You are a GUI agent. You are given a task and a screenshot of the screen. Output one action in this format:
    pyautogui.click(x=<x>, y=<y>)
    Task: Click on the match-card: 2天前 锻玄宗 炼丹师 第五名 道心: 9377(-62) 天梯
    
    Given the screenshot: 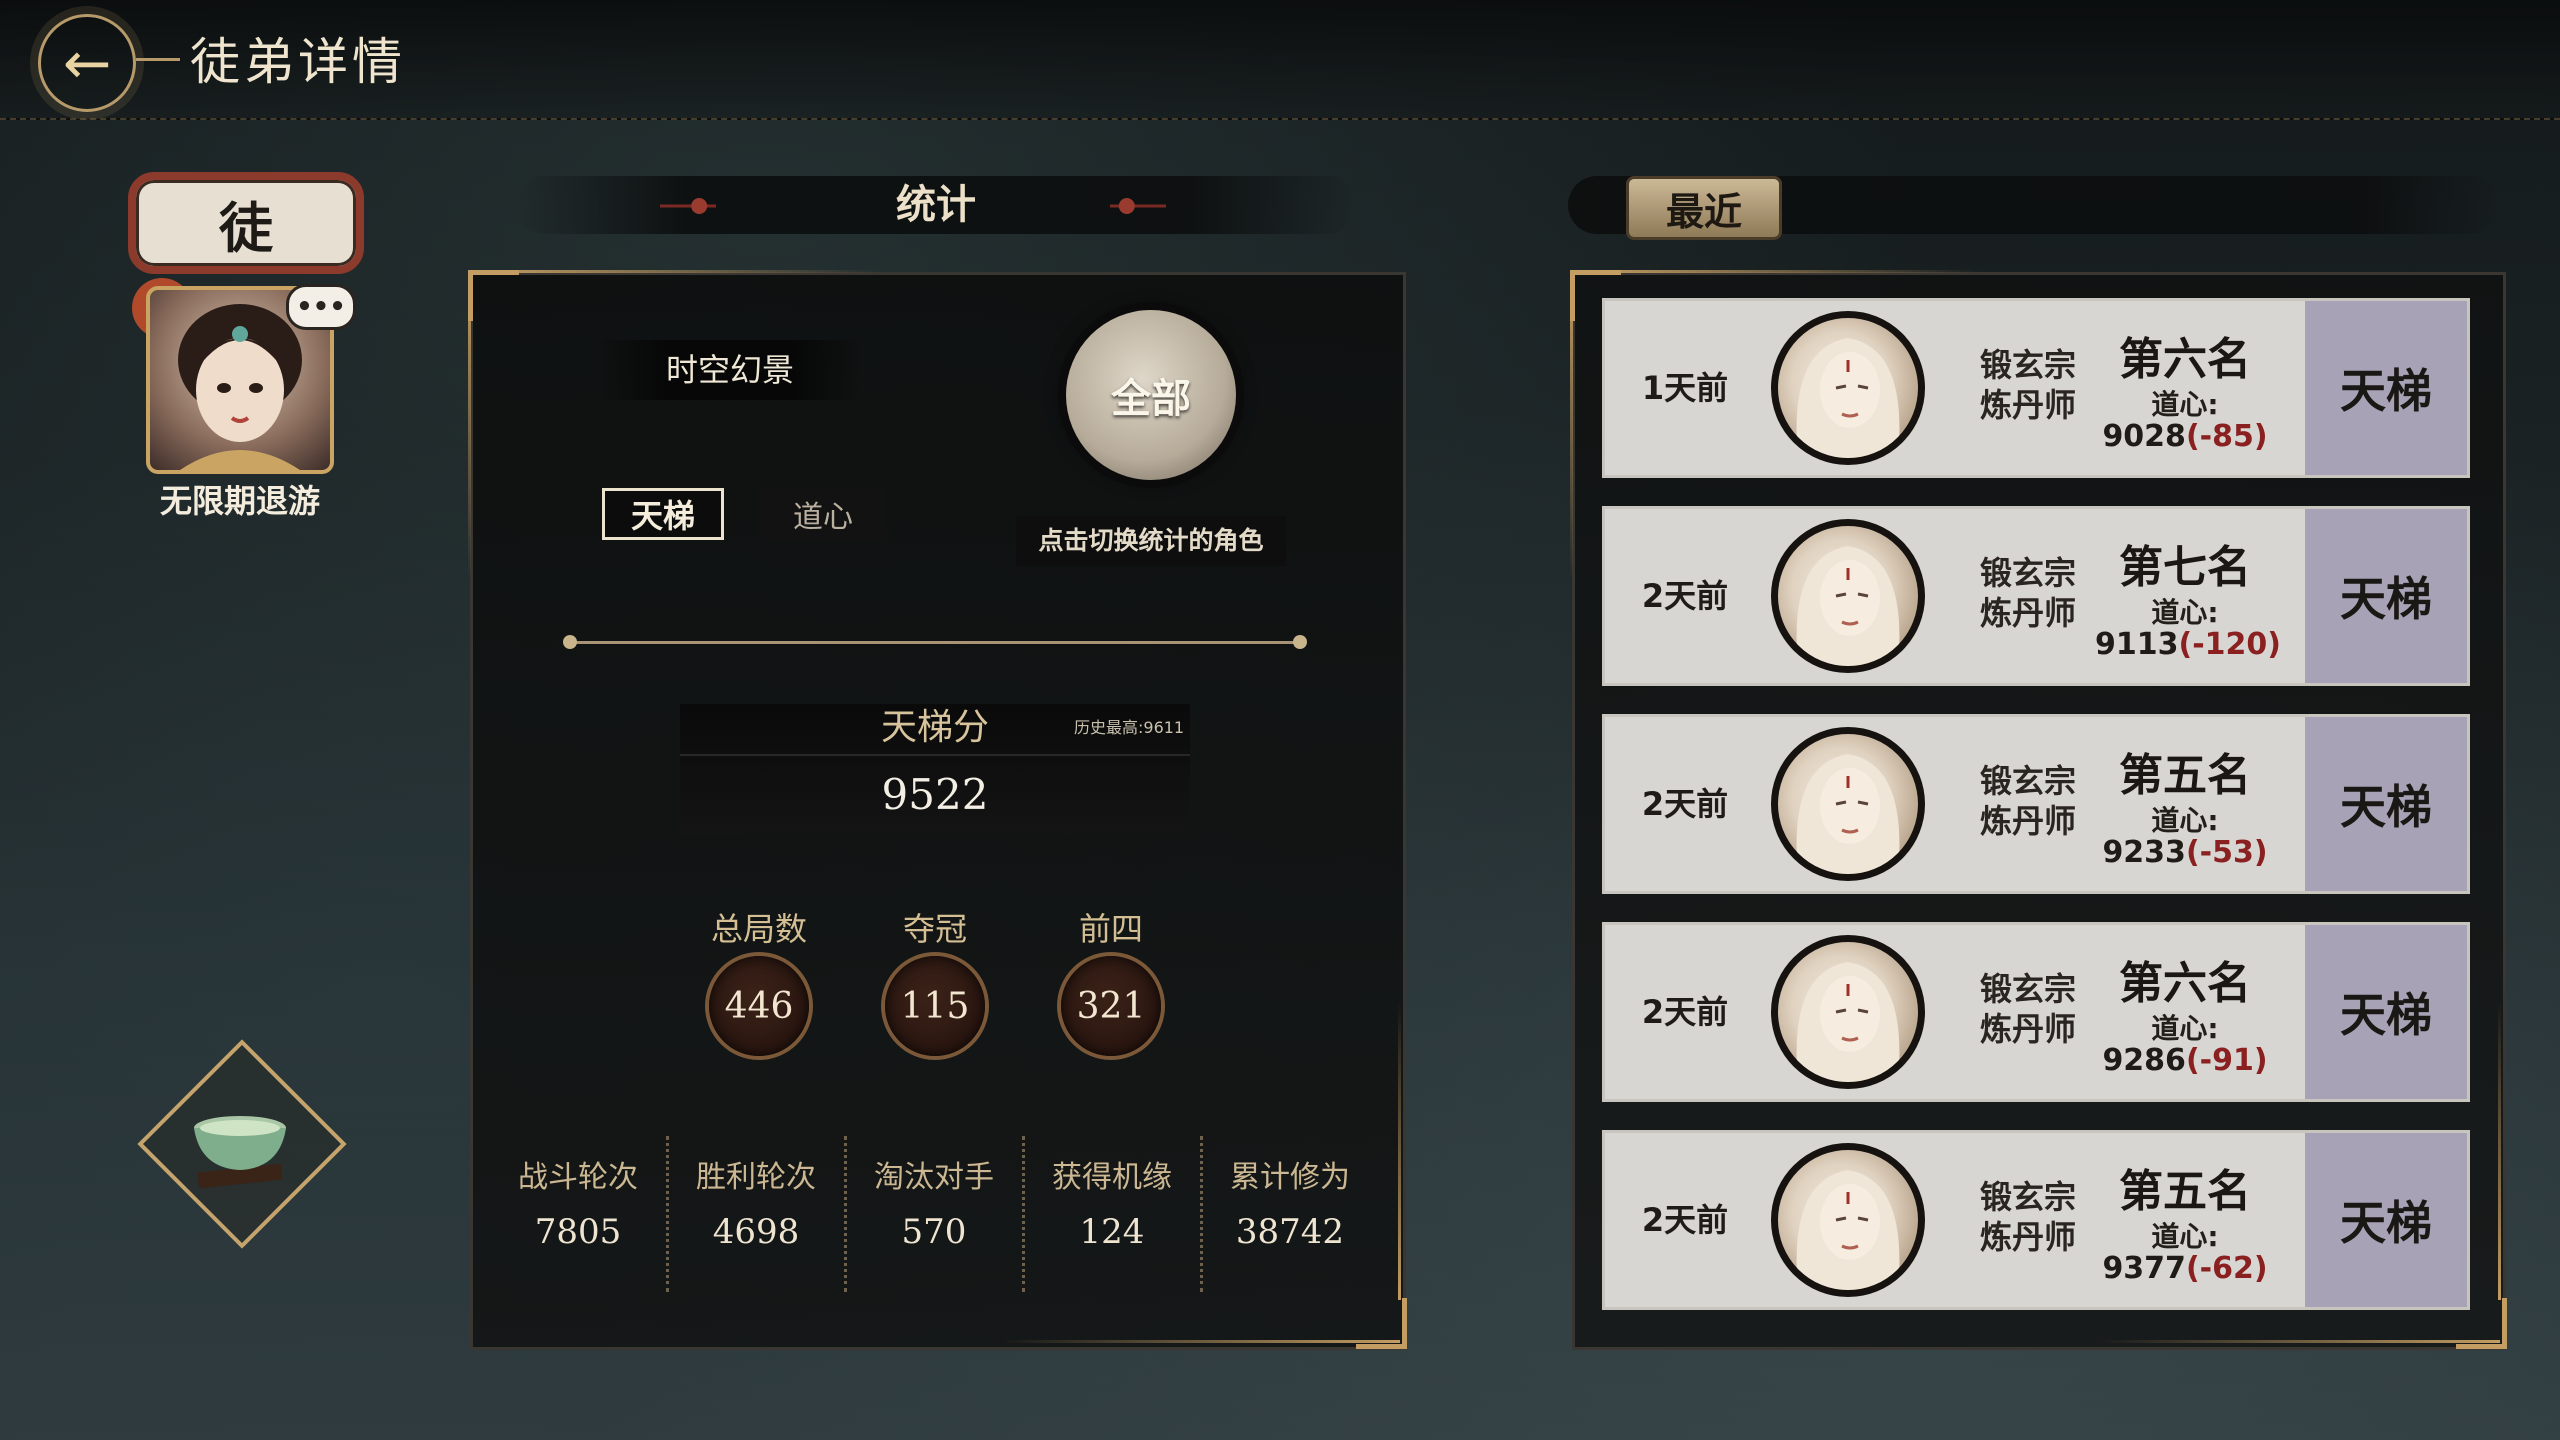 What is the action you would take?
    pyautogui.click(x=2036, y=1220)
    